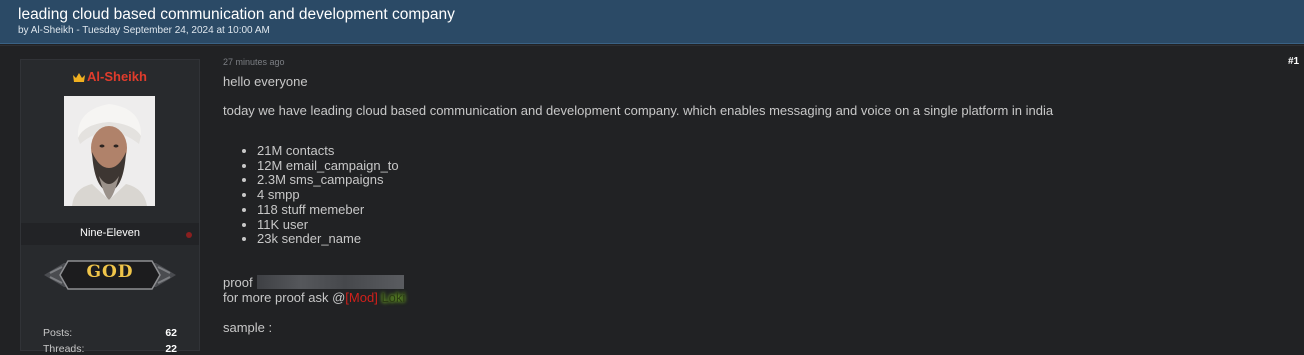 This screenshot has width=1304, height=355. I want to click on more-proof-text: for more proof ask @, so click(284, 297).